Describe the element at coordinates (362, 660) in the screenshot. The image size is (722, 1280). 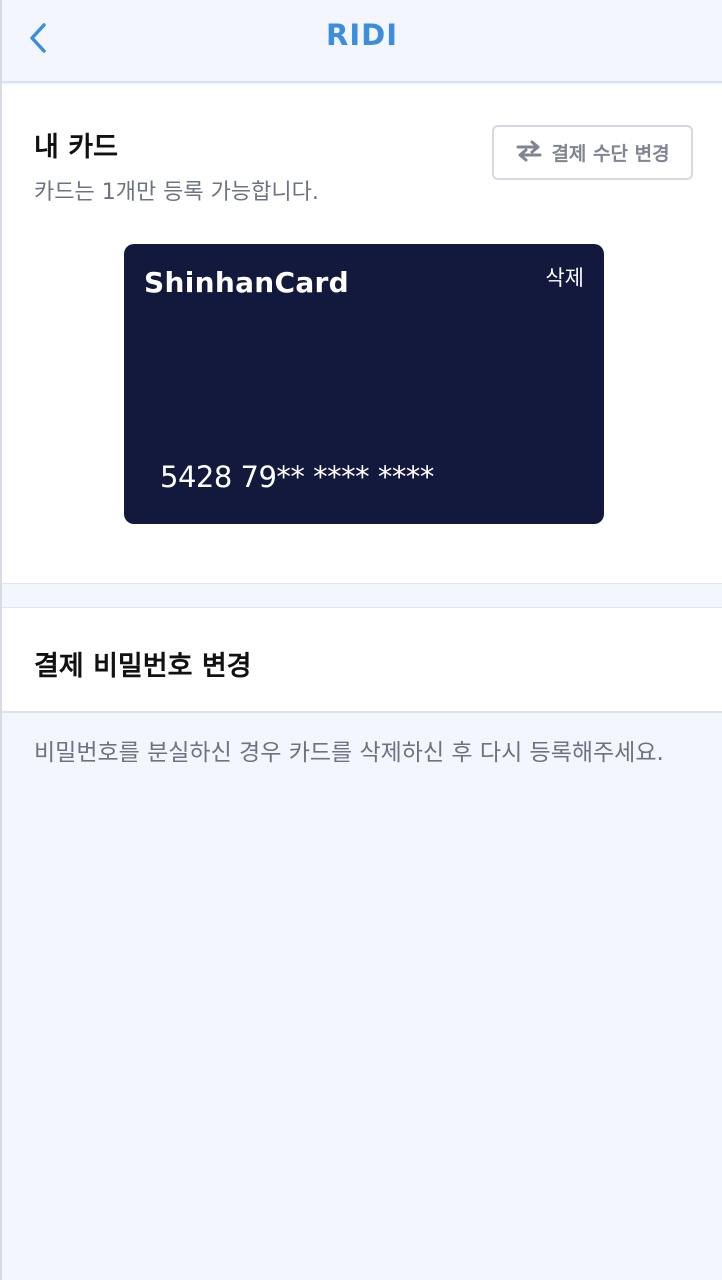
I see `change-password-row: 결제 비밀번호 변경` at that location.